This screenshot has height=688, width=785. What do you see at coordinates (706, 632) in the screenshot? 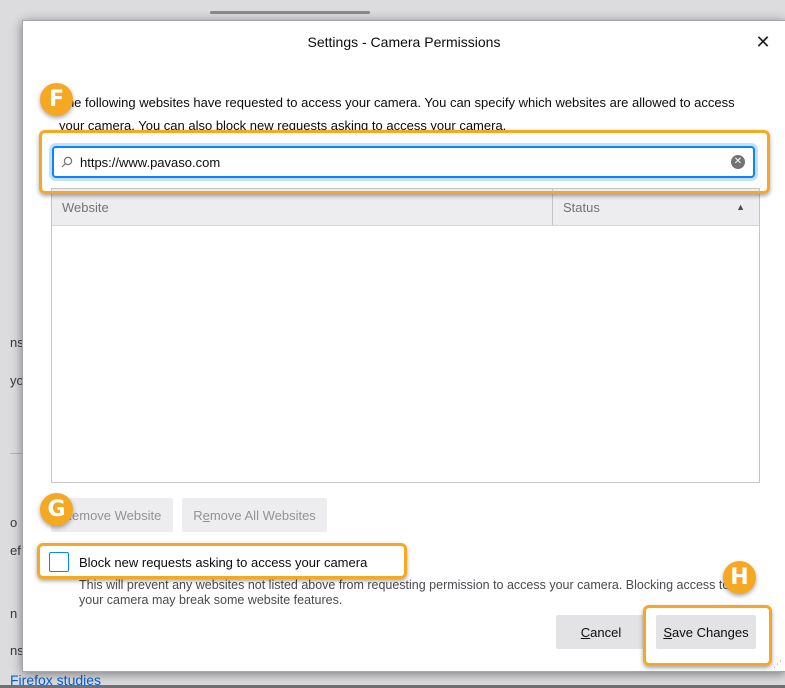
I see `save-changes-button: Save Changes` at bounding box center [706, 632].